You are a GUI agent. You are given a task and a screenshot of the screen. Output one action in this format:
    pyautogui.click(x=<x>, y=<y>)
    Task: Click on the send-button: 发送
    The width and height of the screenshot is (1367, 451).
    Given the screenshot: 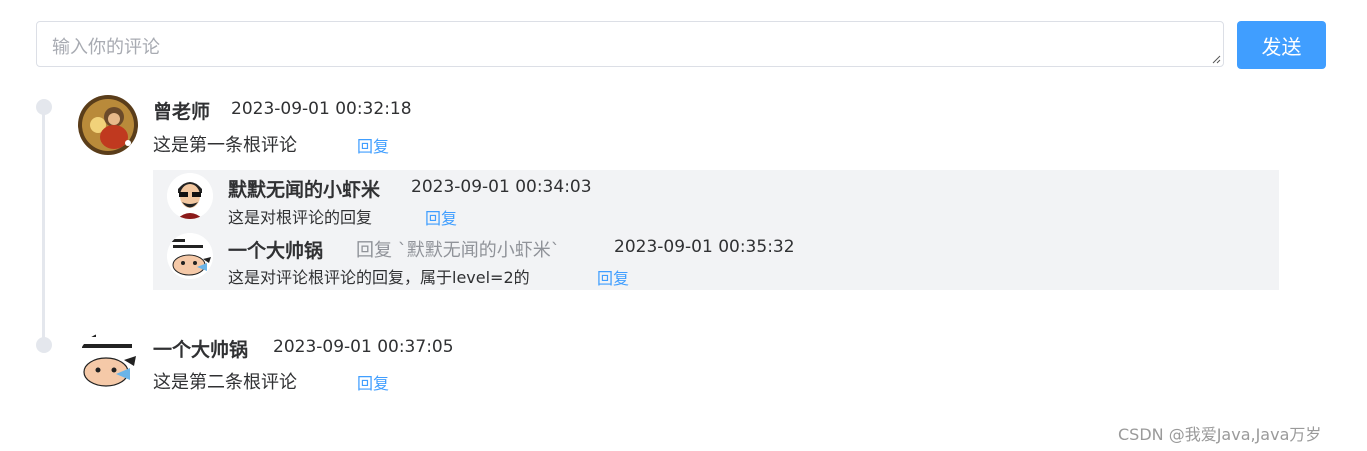 What is the action you would take?
    pyautogui.click(x=1281, y=45)
    